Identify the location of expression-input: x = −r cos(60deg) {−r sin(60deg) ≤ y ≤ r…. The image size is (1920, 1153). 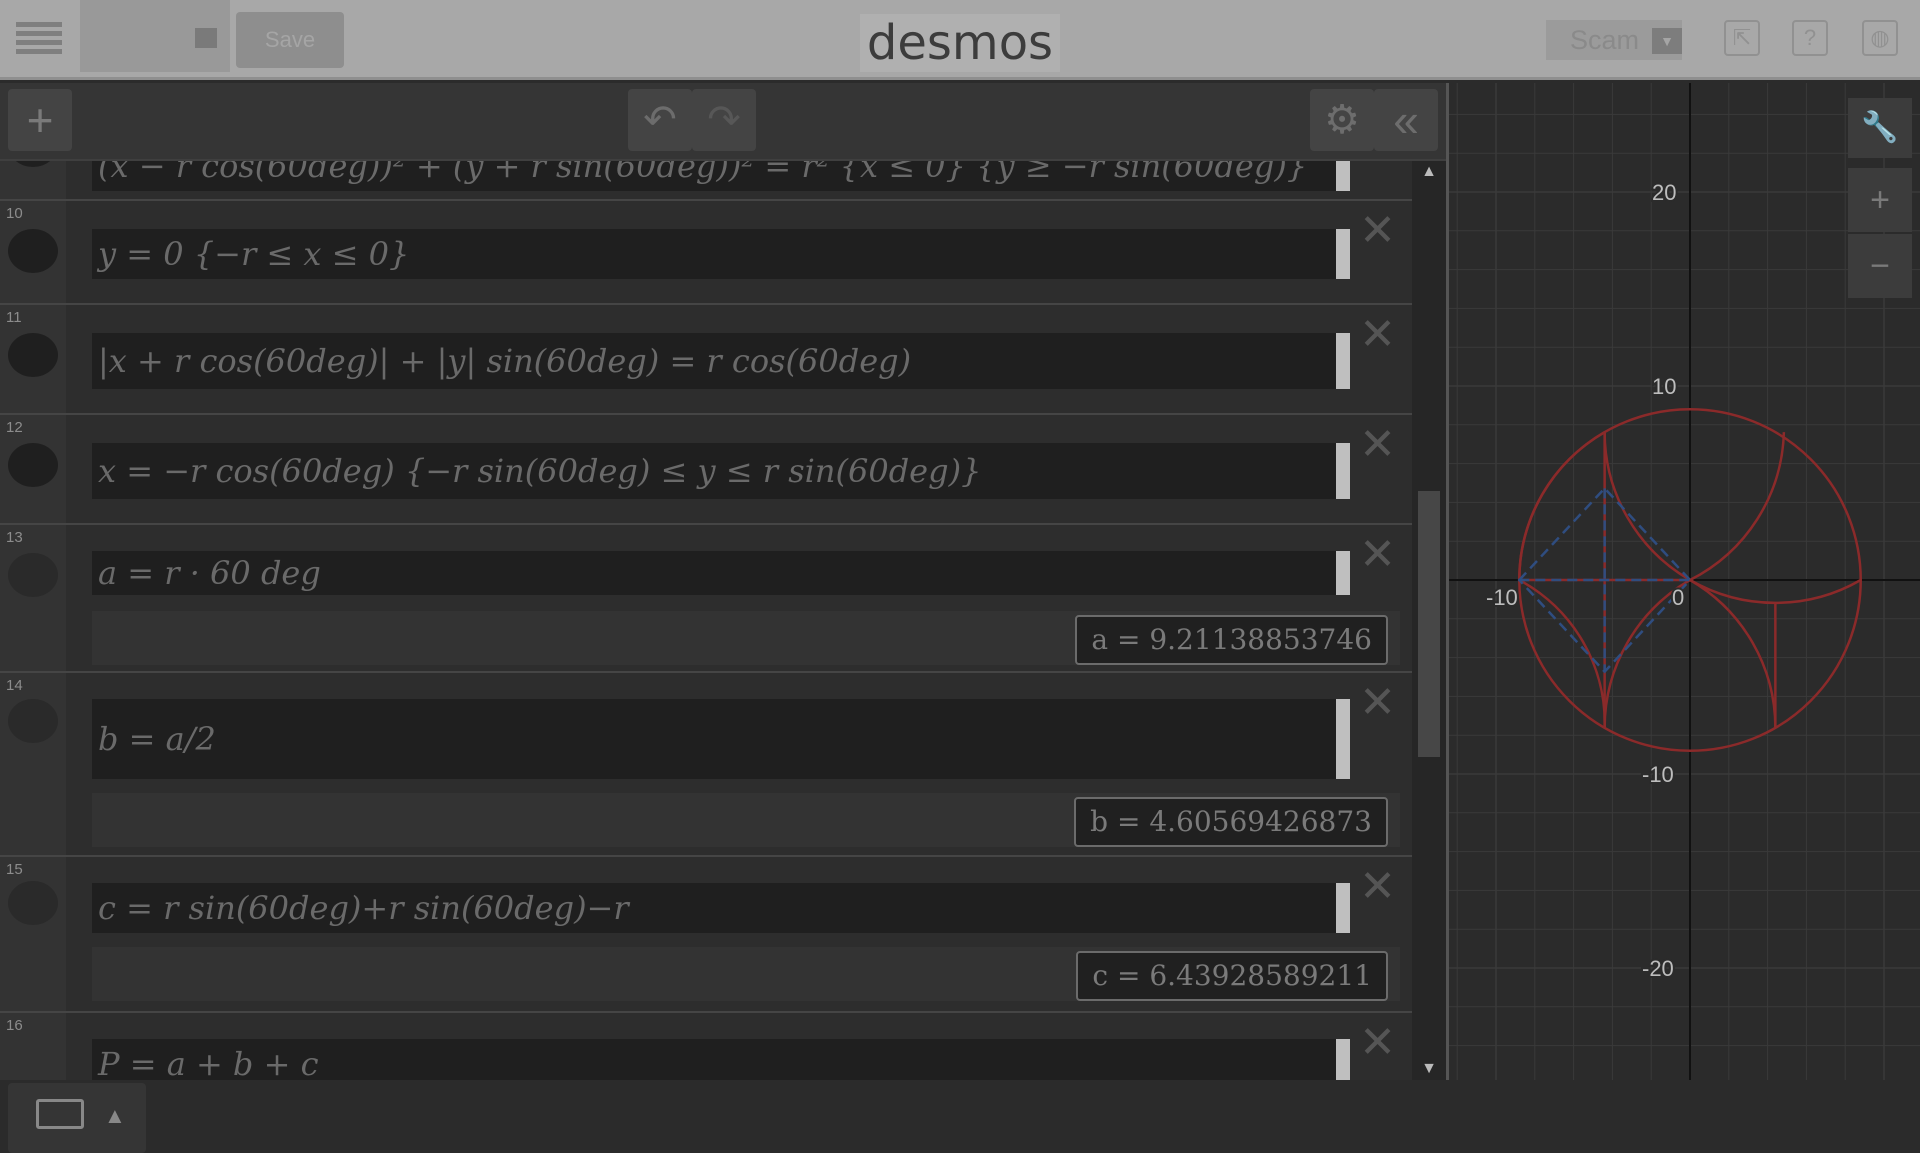
(721, 471).